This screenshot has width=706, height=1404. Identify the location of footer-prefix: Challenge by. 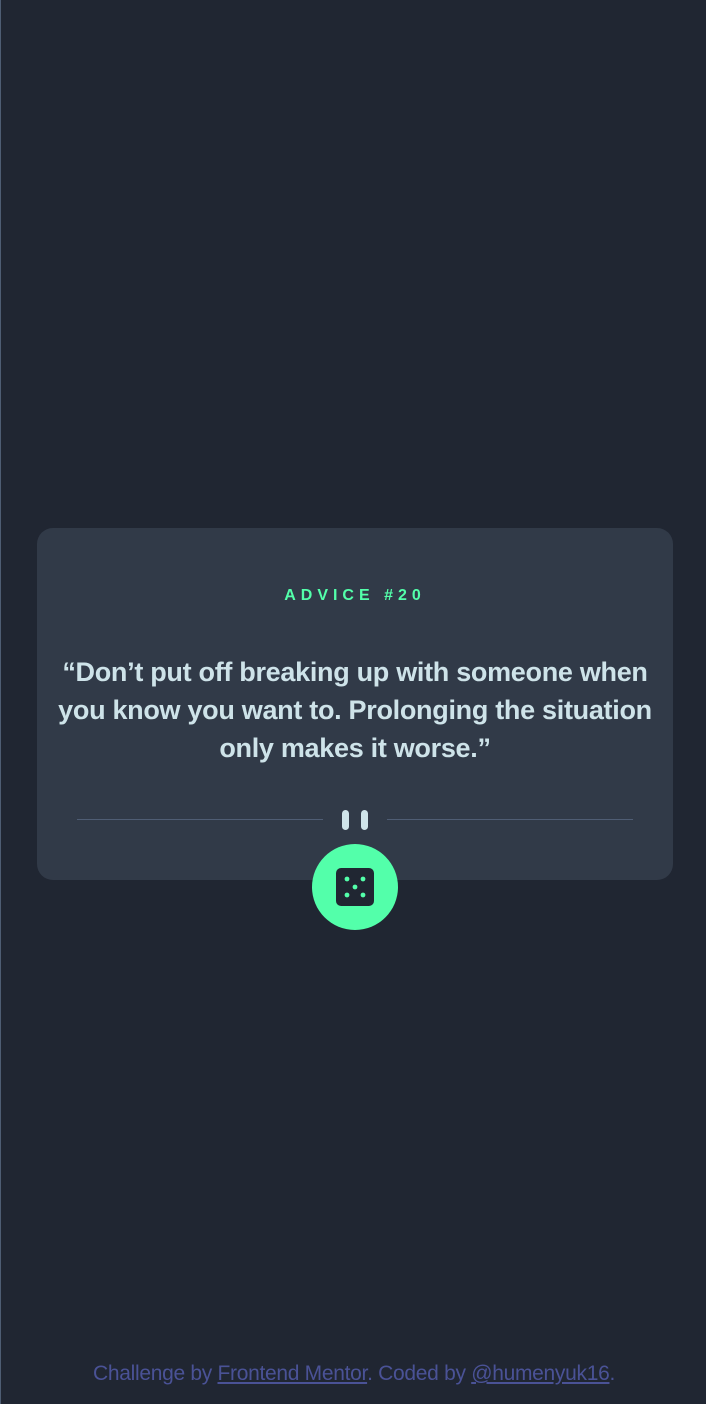
(155, 1373).